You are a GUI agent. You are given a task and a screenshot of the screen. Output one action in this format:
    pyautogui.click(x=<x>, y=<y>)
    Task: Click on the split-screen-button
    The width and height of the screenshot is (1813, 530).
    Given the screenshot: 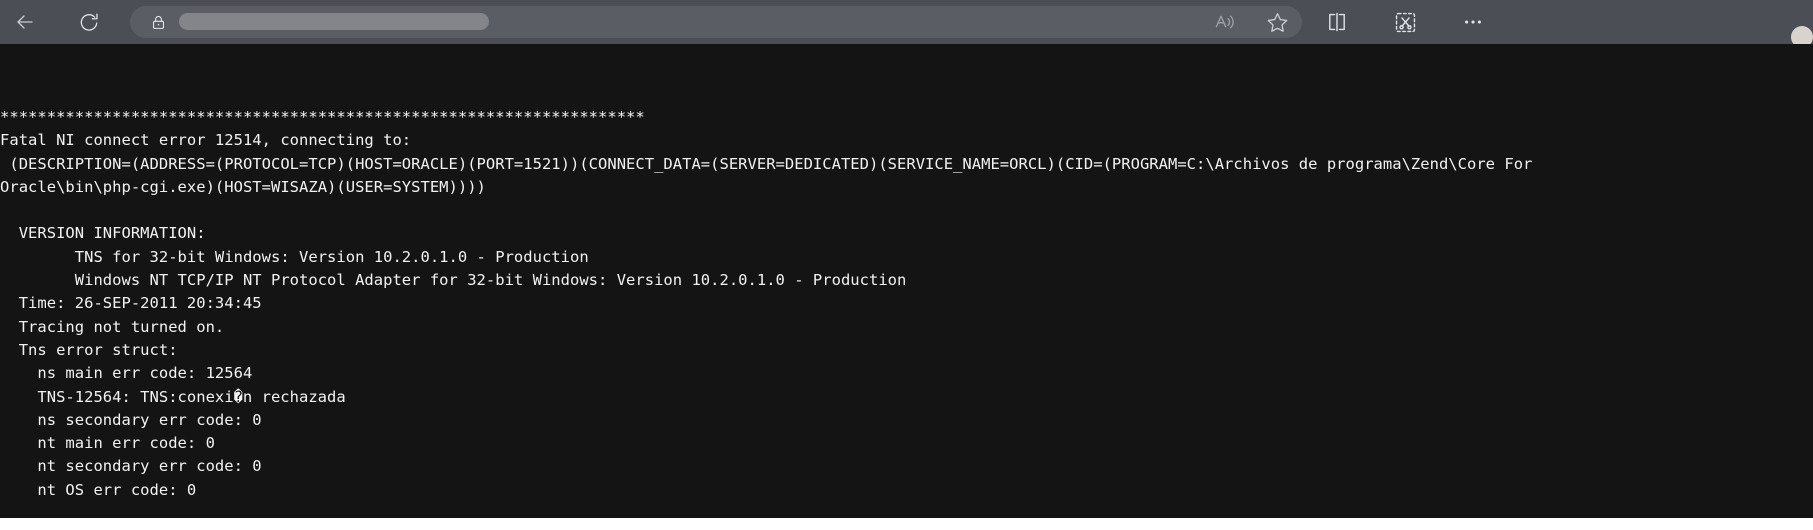 What is the action you would take?
    pyautogui.click(x=1337, y=22)
    